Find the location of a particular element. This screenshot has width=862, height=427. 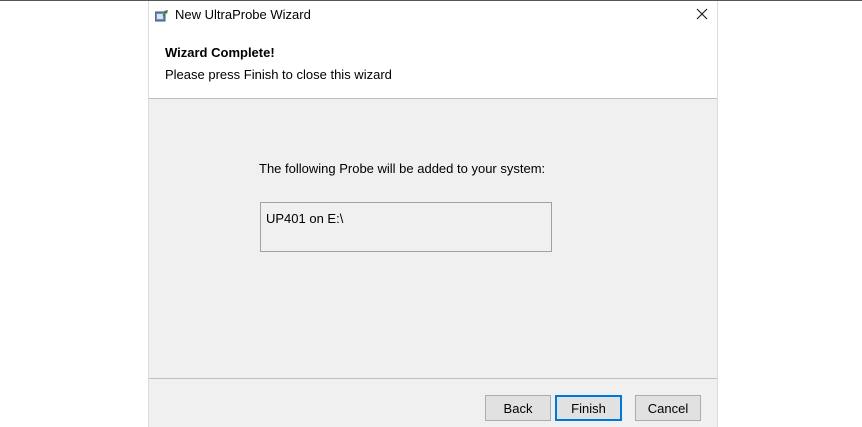

cancel-button: Cancel is located at coordinates (668, 408).